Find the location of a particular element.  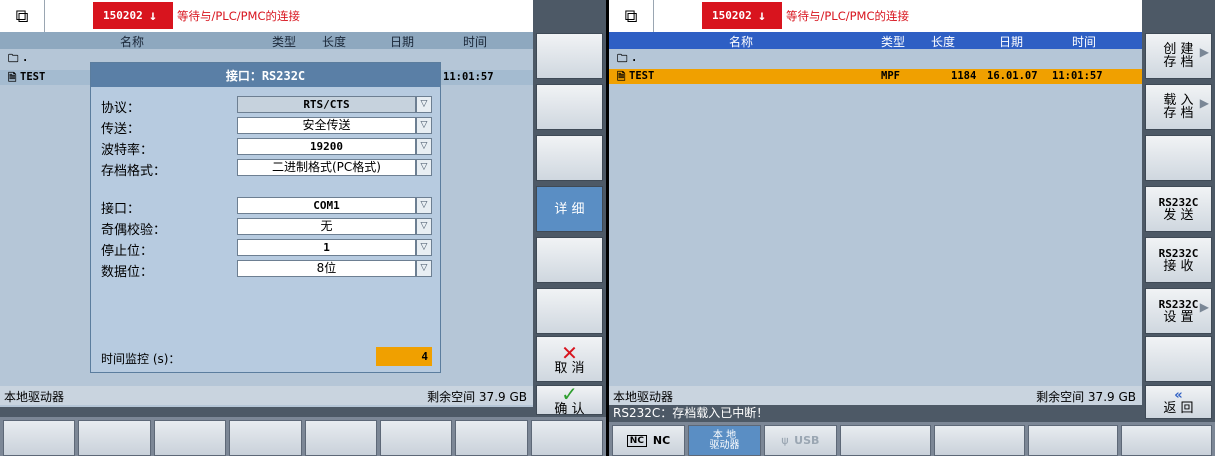

field-databits: 数据位： 8位 ▽ is located at coordinates (266, 270).